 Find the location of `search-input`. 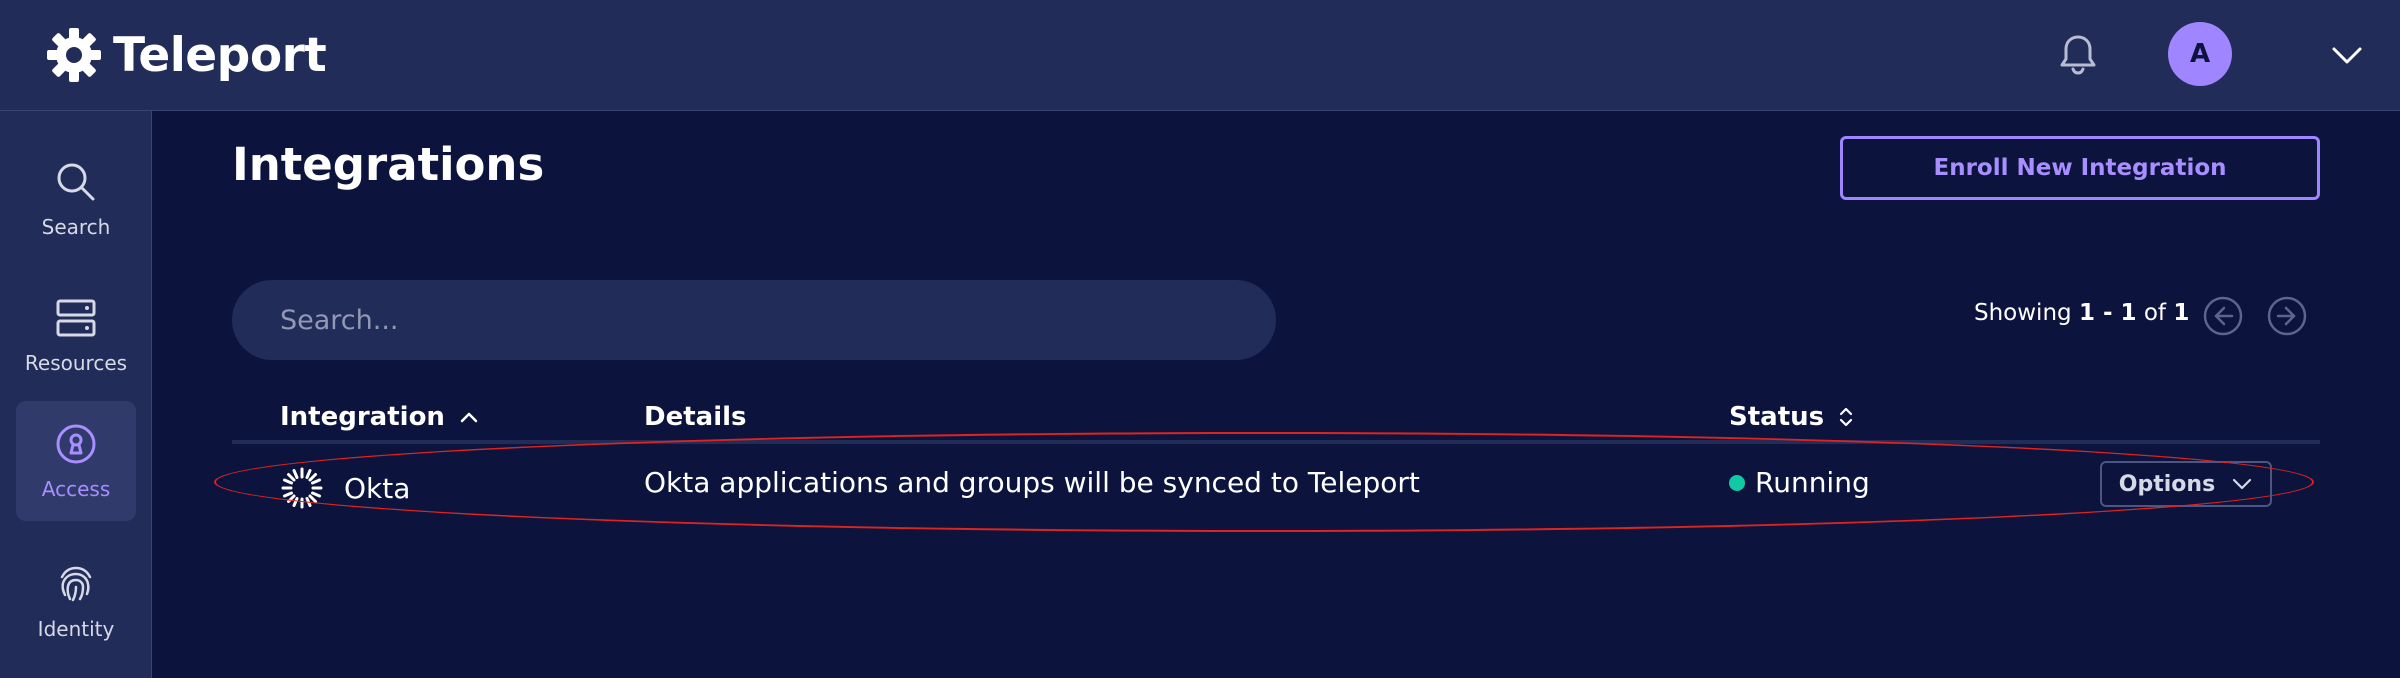

search-input is located at coordinates (754, 320).